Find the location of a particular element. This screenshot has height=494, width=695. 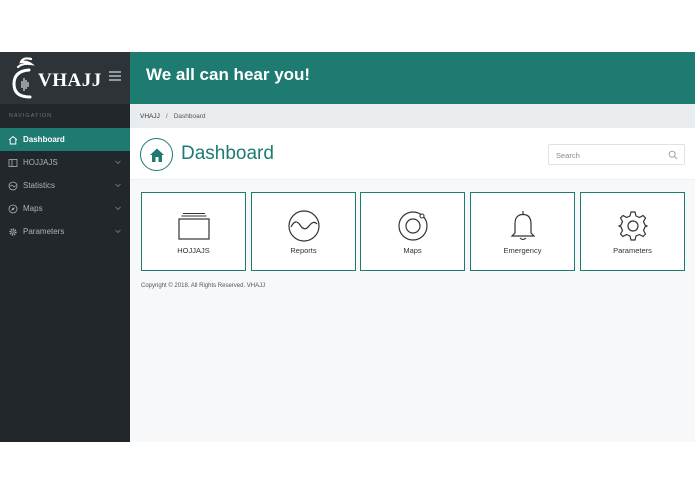

breadcrumb-current: Dashboard is located at coordinates (189, 116).